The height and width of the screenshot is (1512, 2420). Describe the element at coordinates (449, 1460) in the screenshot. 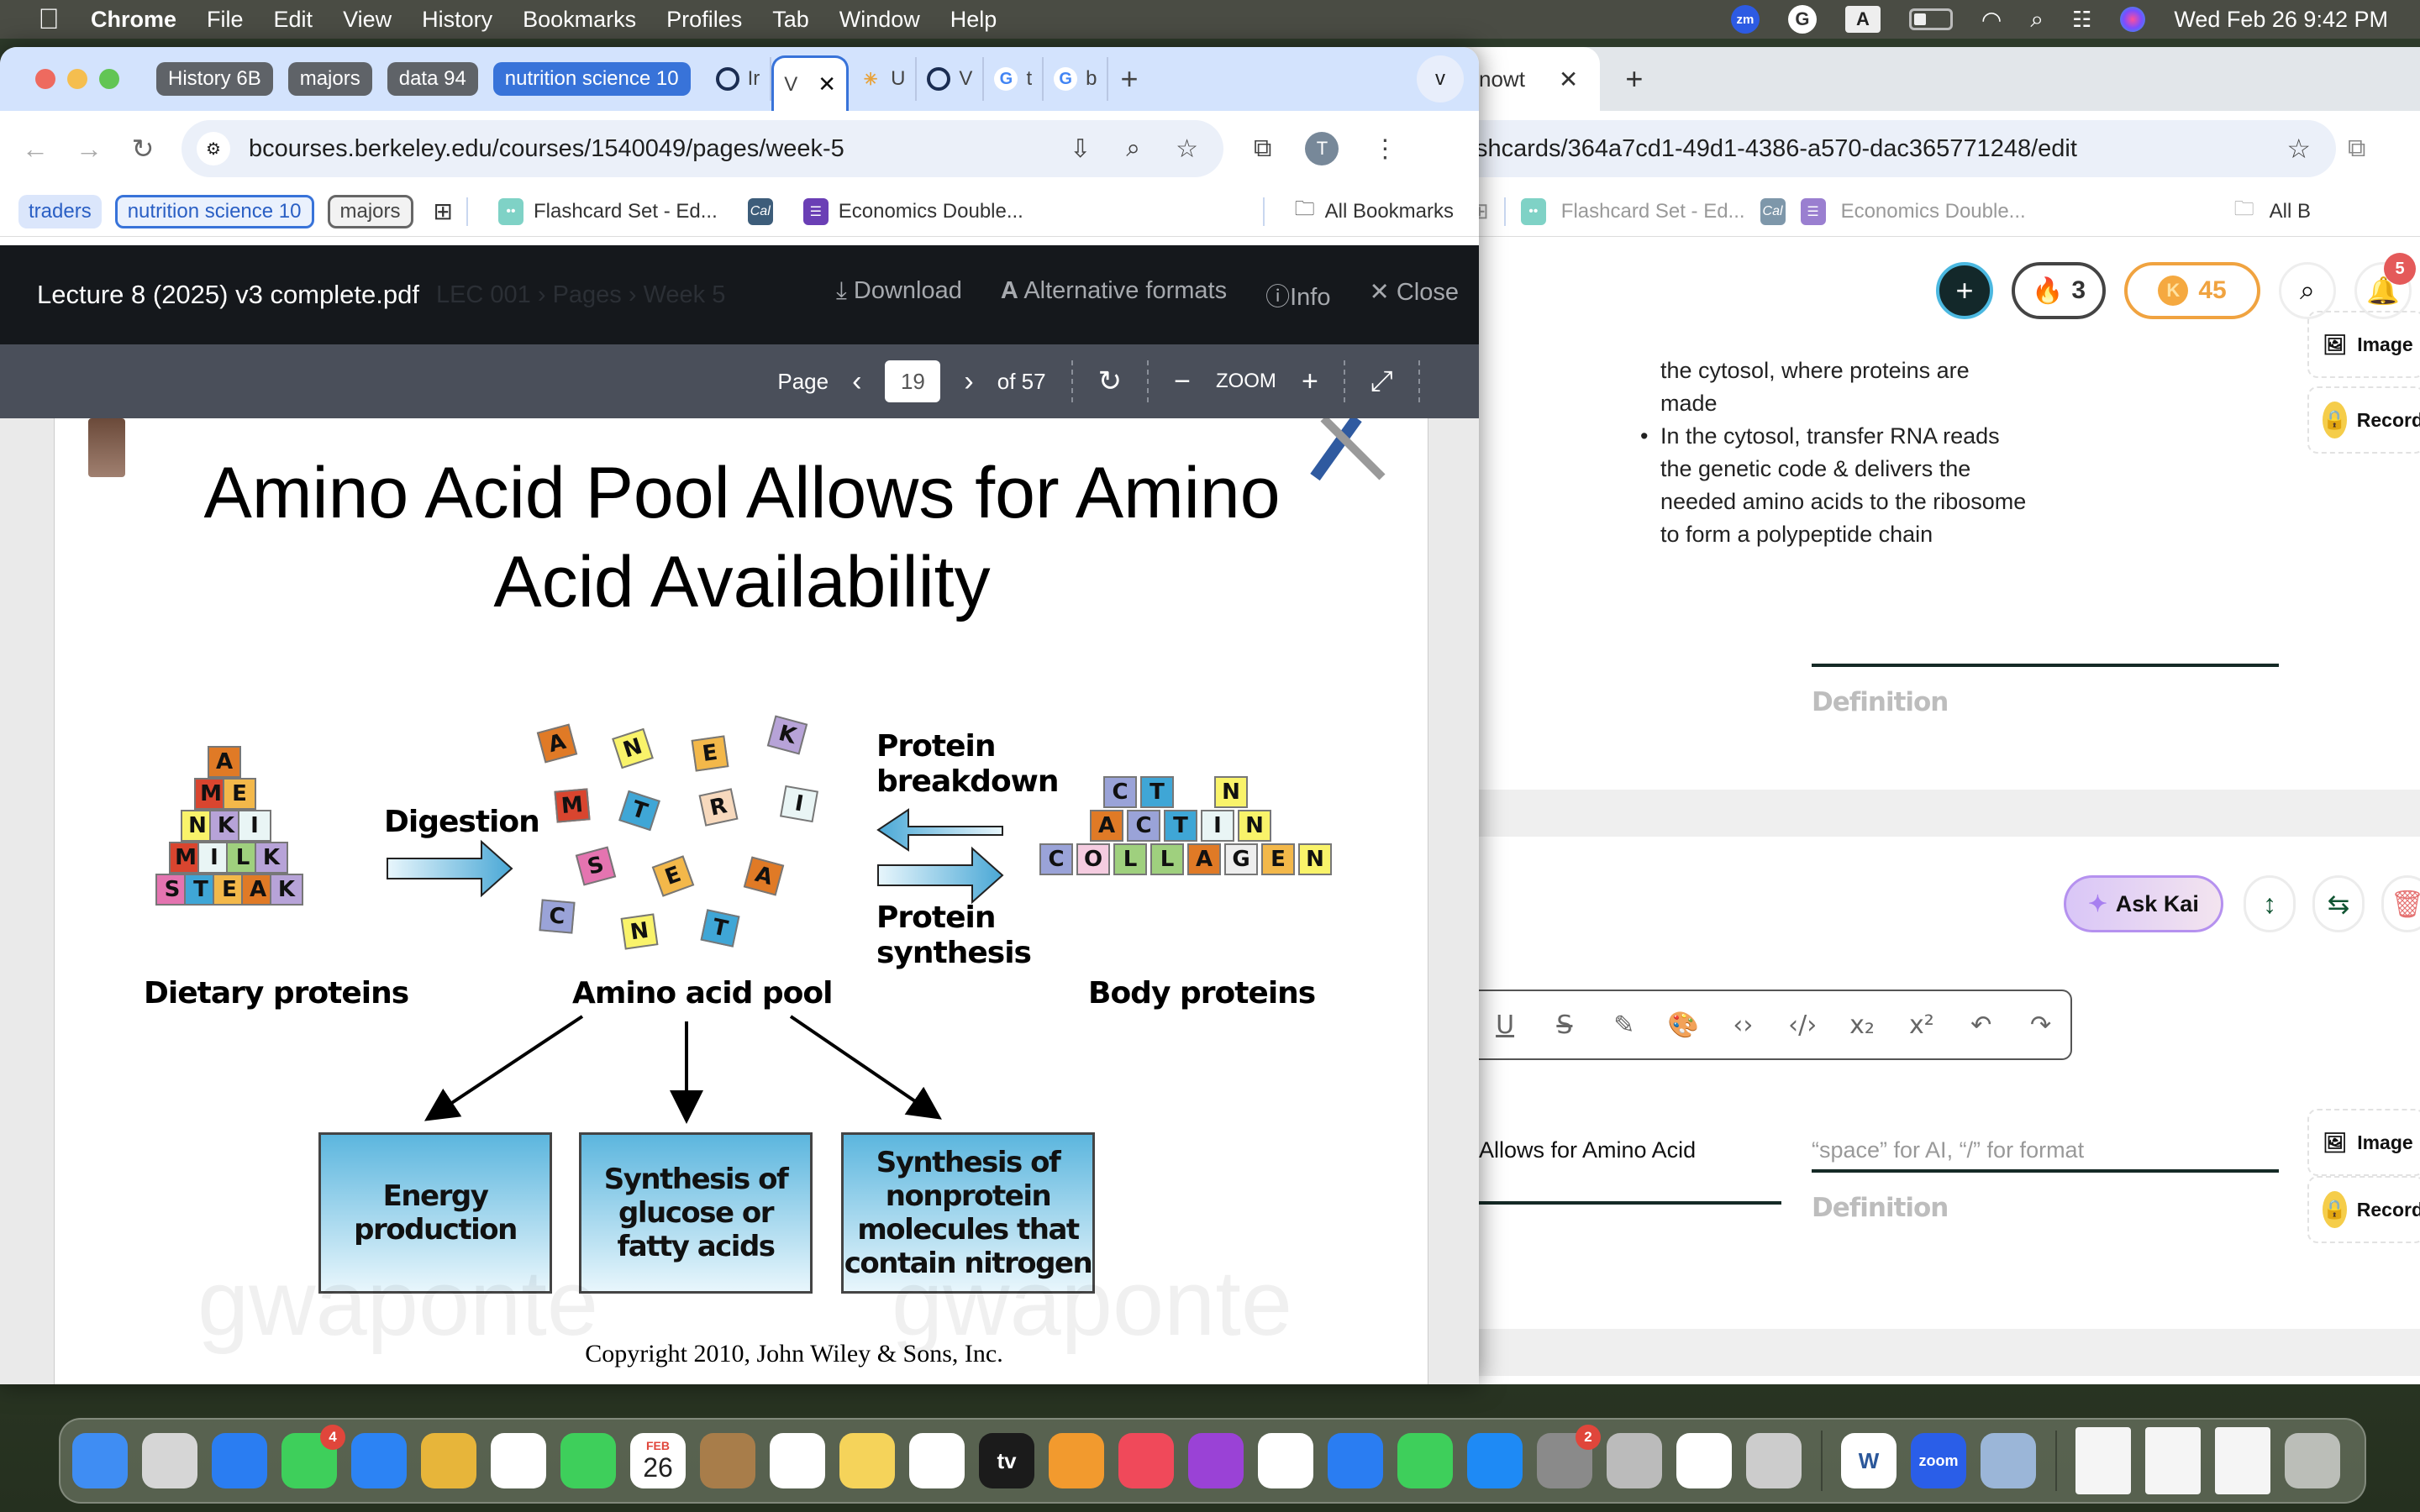

I see `dock-app-maps` at that location.